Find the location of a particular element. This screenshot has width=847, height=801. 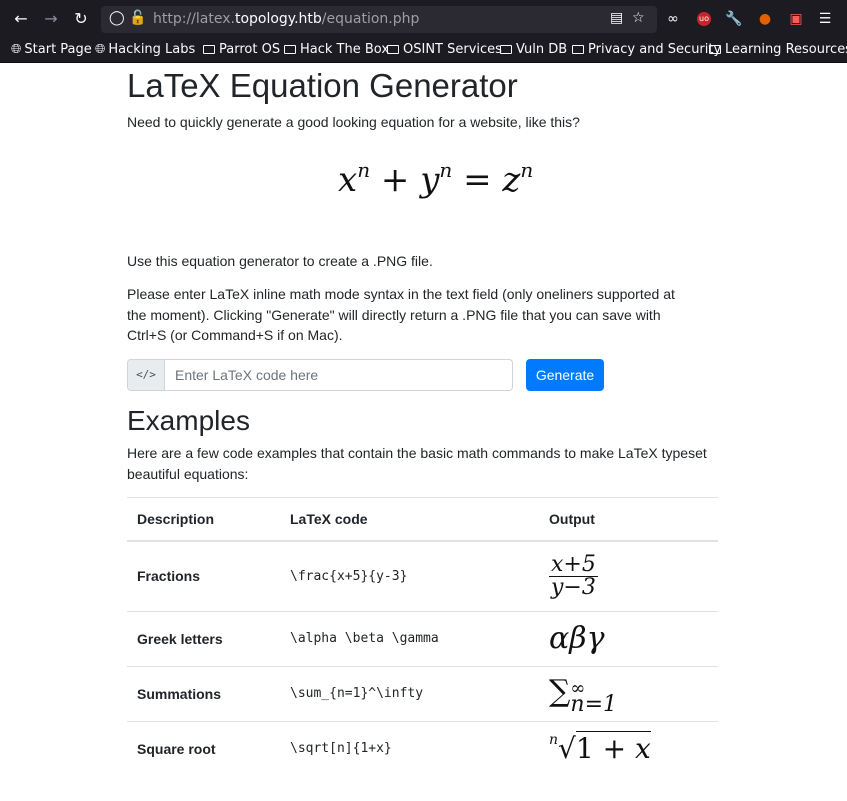

table-row: Summations \sum_{n=1}^\infty ∑ ∞ n=1 is located at coordinates (422, 693).